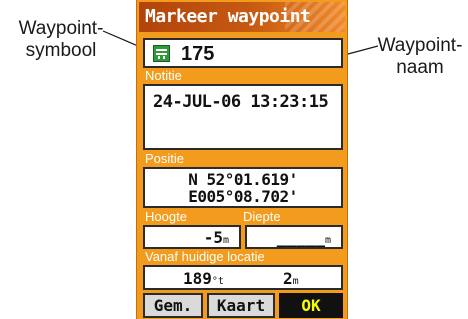  What do you see at coordinates (243, 53) in the screenshot?
I see `waypoint-name-field: 175` at bounding box center [243, 53].